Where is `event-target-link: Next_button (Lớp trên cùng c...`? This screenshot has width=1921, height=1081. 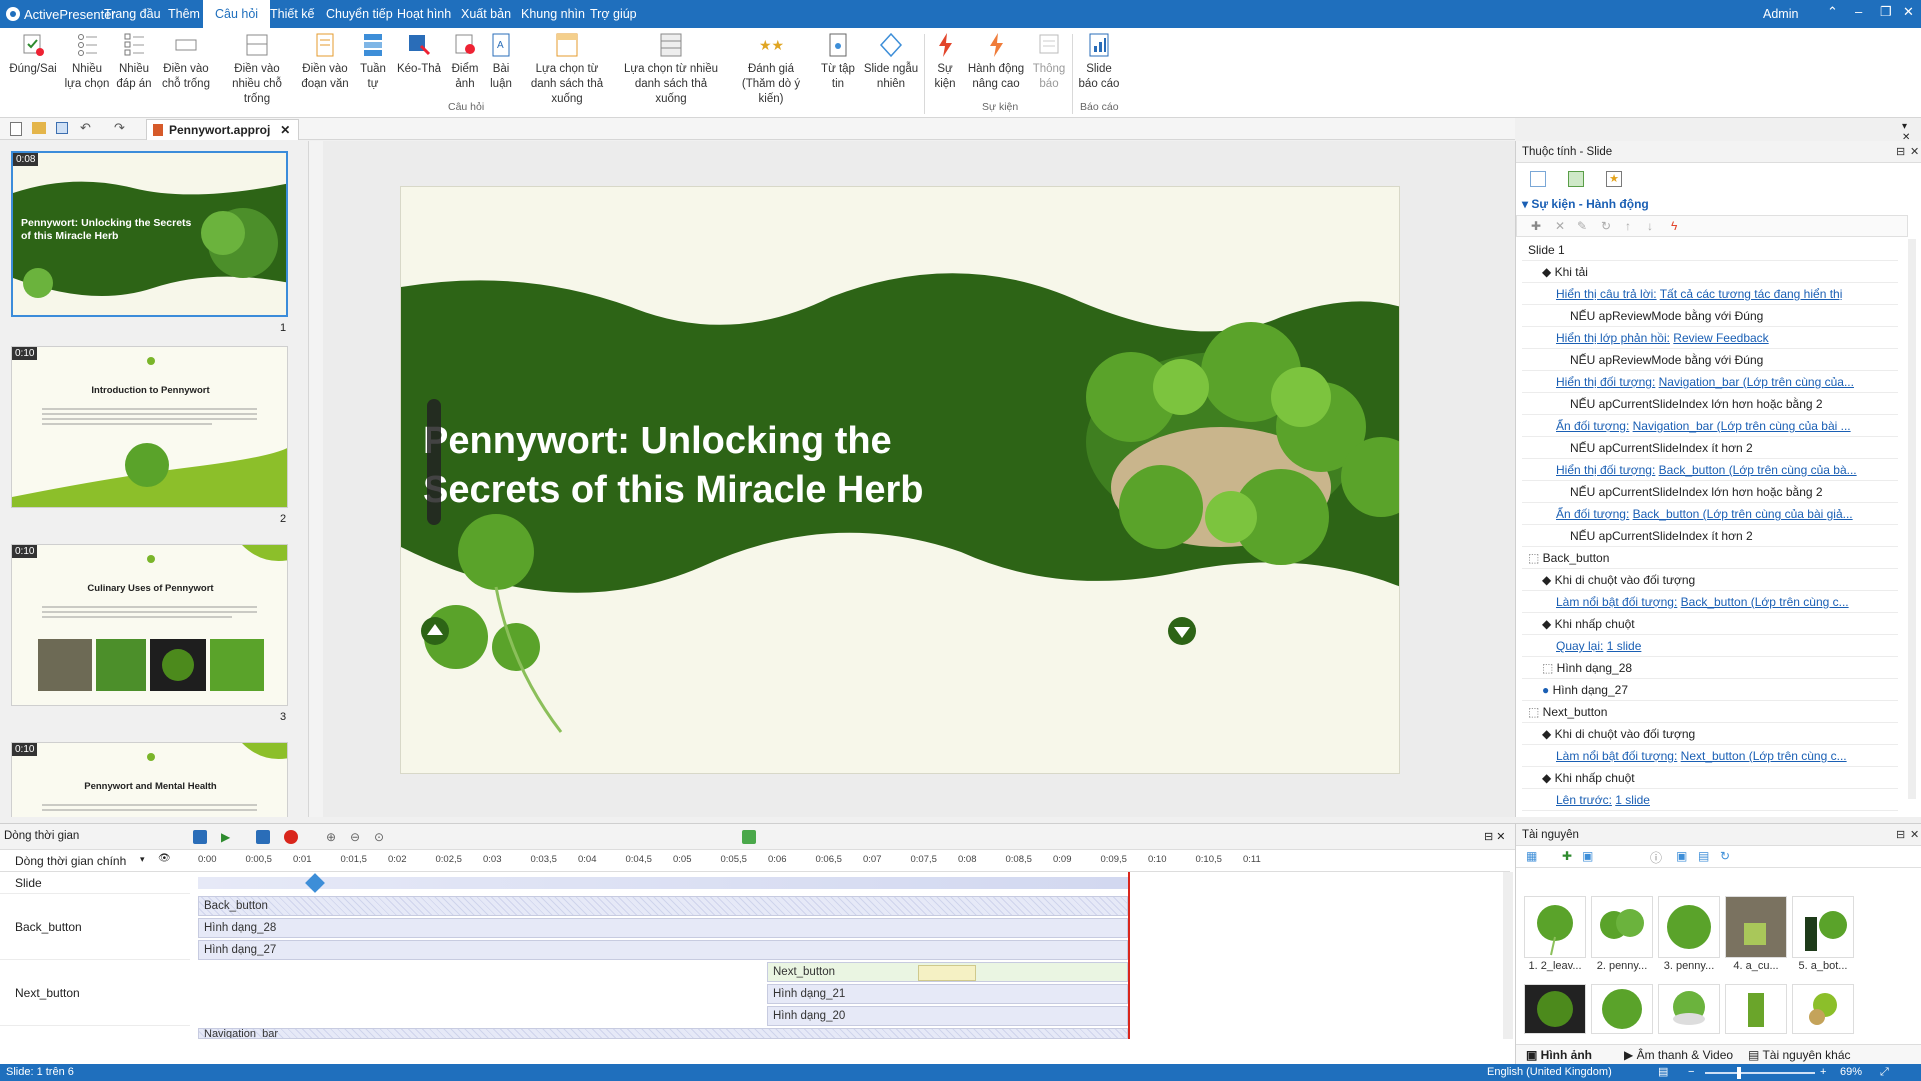
event-target-link: Next_button (Lớp trên cùng c... is located at coordinates (1764, 756).